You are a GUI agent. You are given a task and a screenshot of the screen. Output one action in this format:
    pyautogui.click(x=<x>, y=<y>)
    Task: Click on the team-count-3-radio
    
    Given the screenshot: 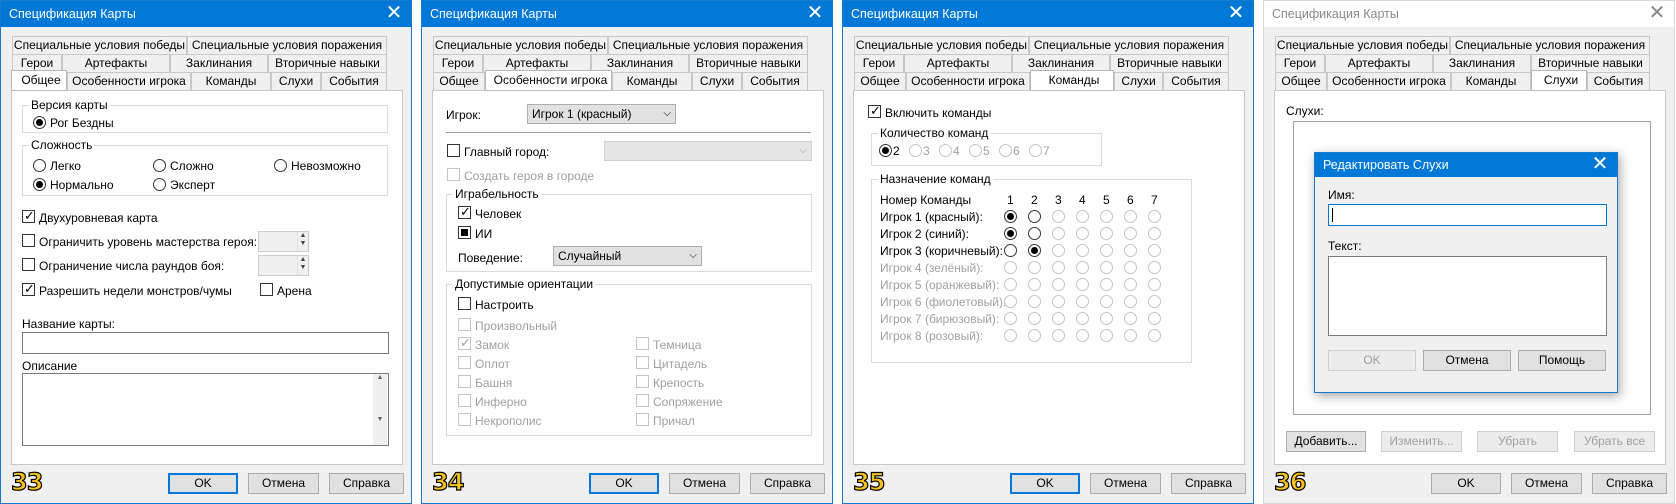 What is the action you would take?
    pyautogui.click(x=915, y=150)
    